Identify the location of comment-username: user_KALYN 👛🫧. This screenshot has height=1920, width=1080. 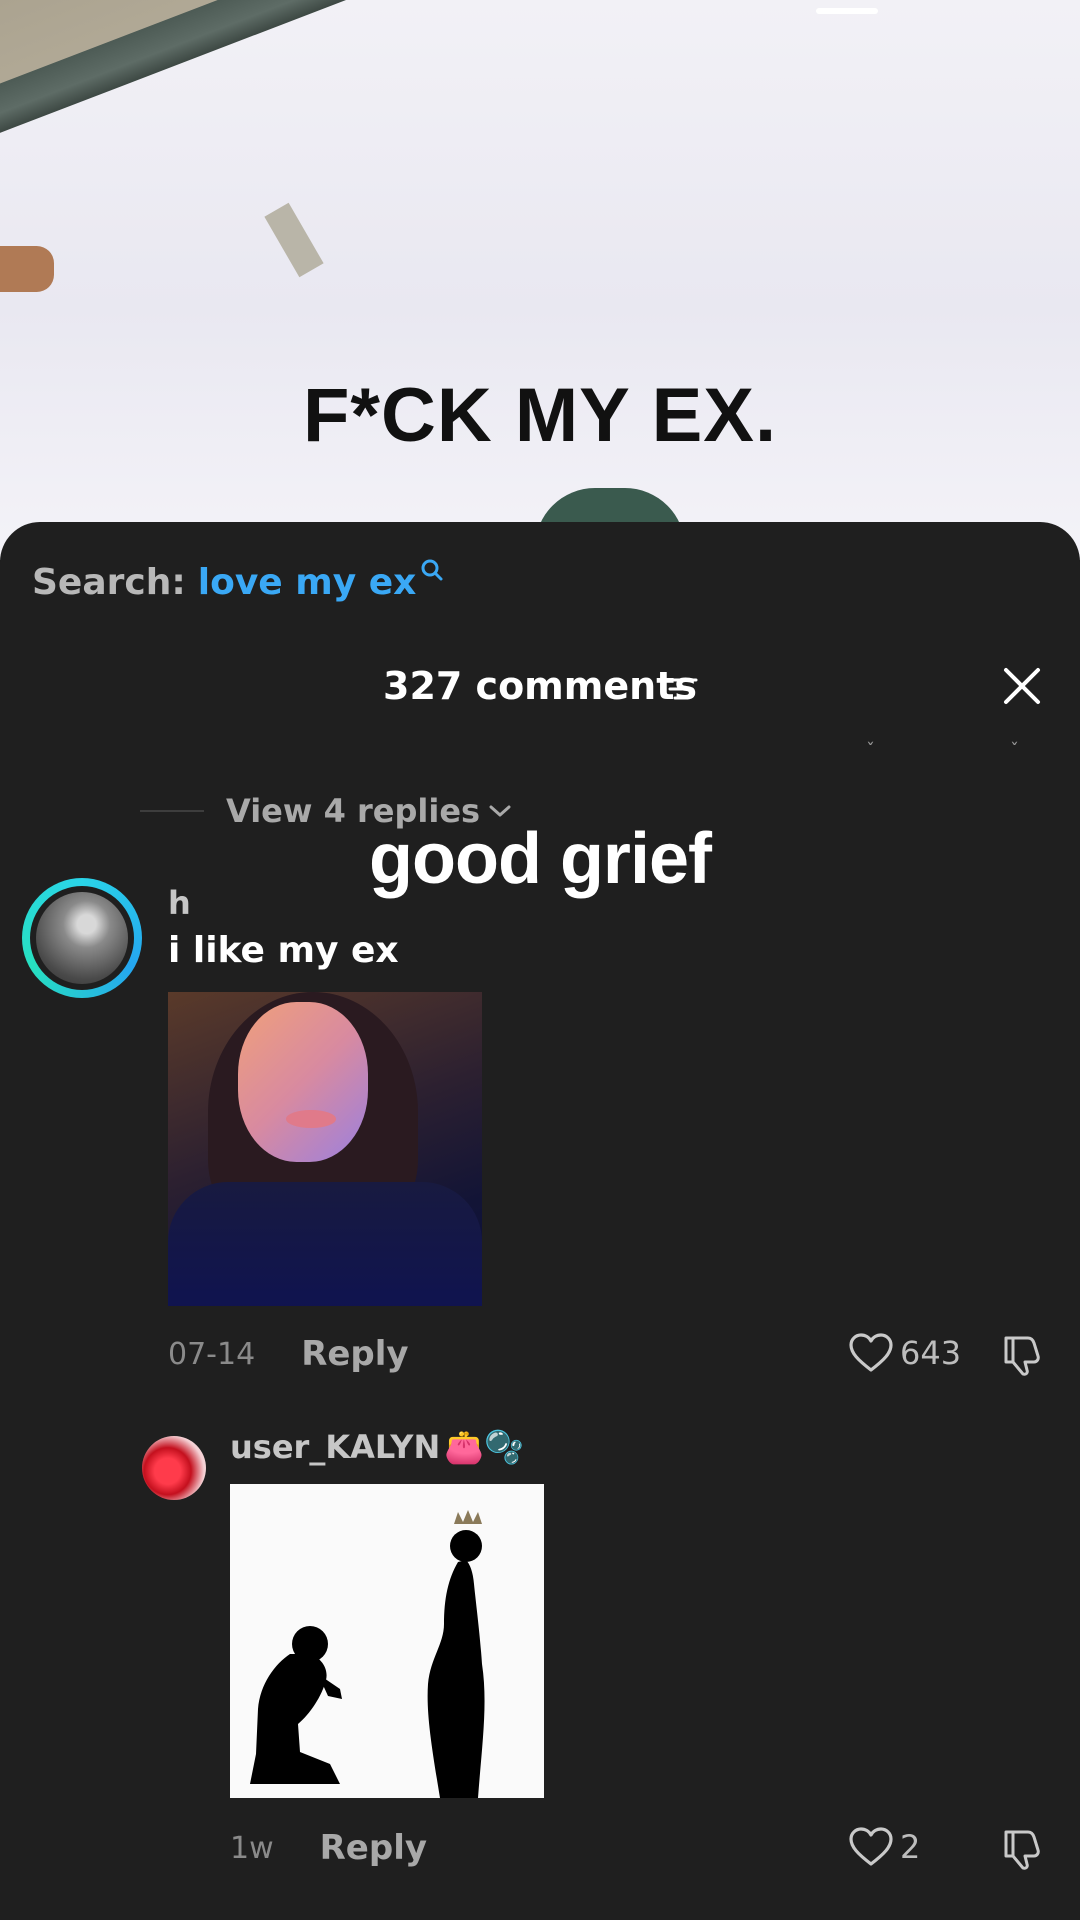
(377, 1447).